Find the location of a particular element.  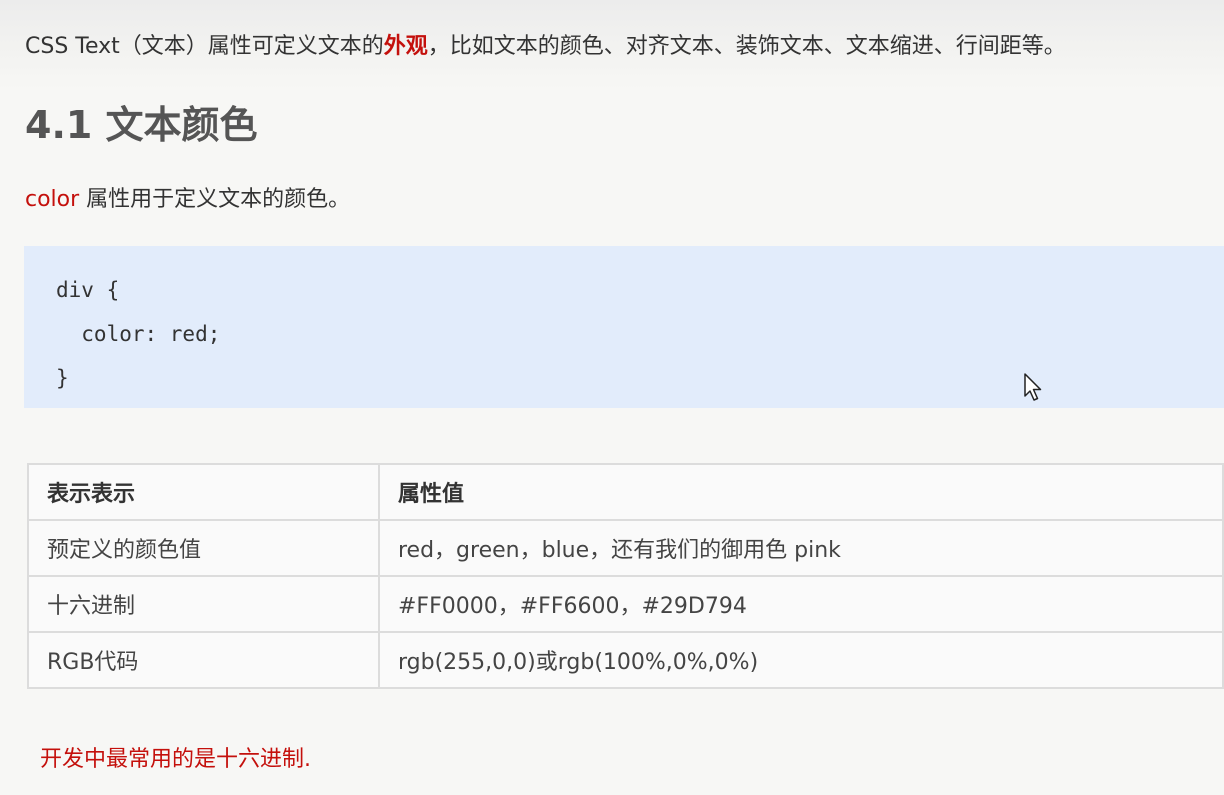

description-keyword: color is located at coordinates (52, 199).